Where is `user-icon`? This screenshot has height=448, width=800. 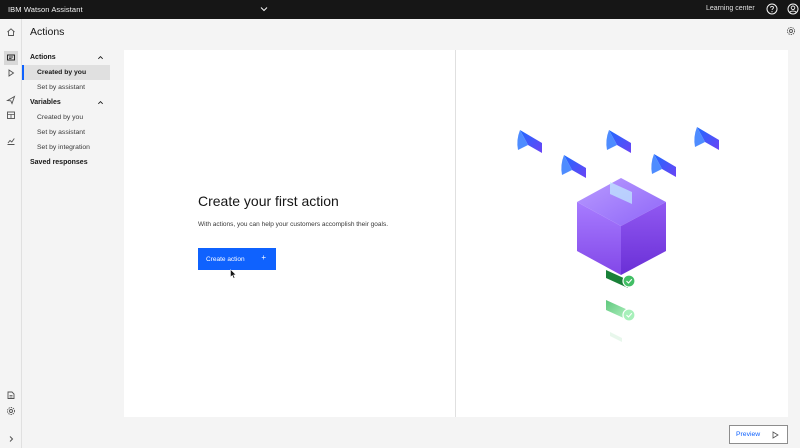 user-icon is located at coordinates (793, 9).